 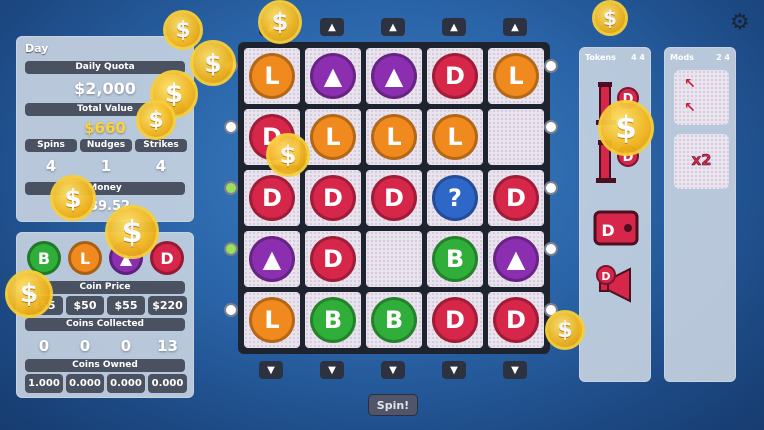 I want to click on board-tile: ?, so click(x=455, y=198).